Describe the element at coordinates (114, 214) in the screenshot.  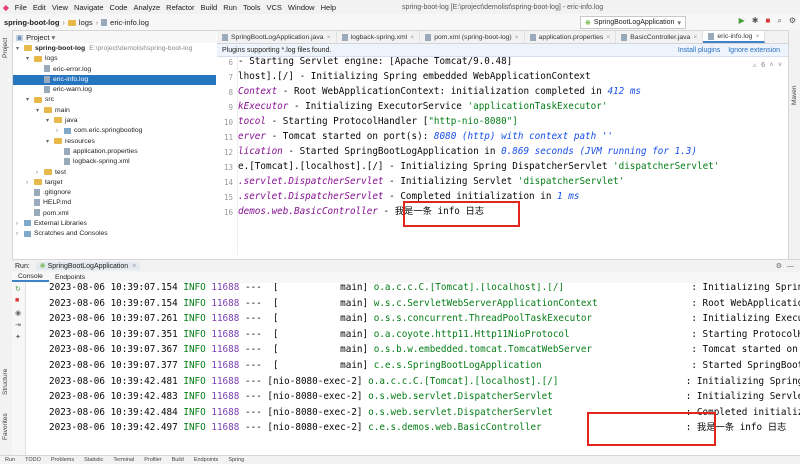
I see `tree-item: pom.xml` at that location.